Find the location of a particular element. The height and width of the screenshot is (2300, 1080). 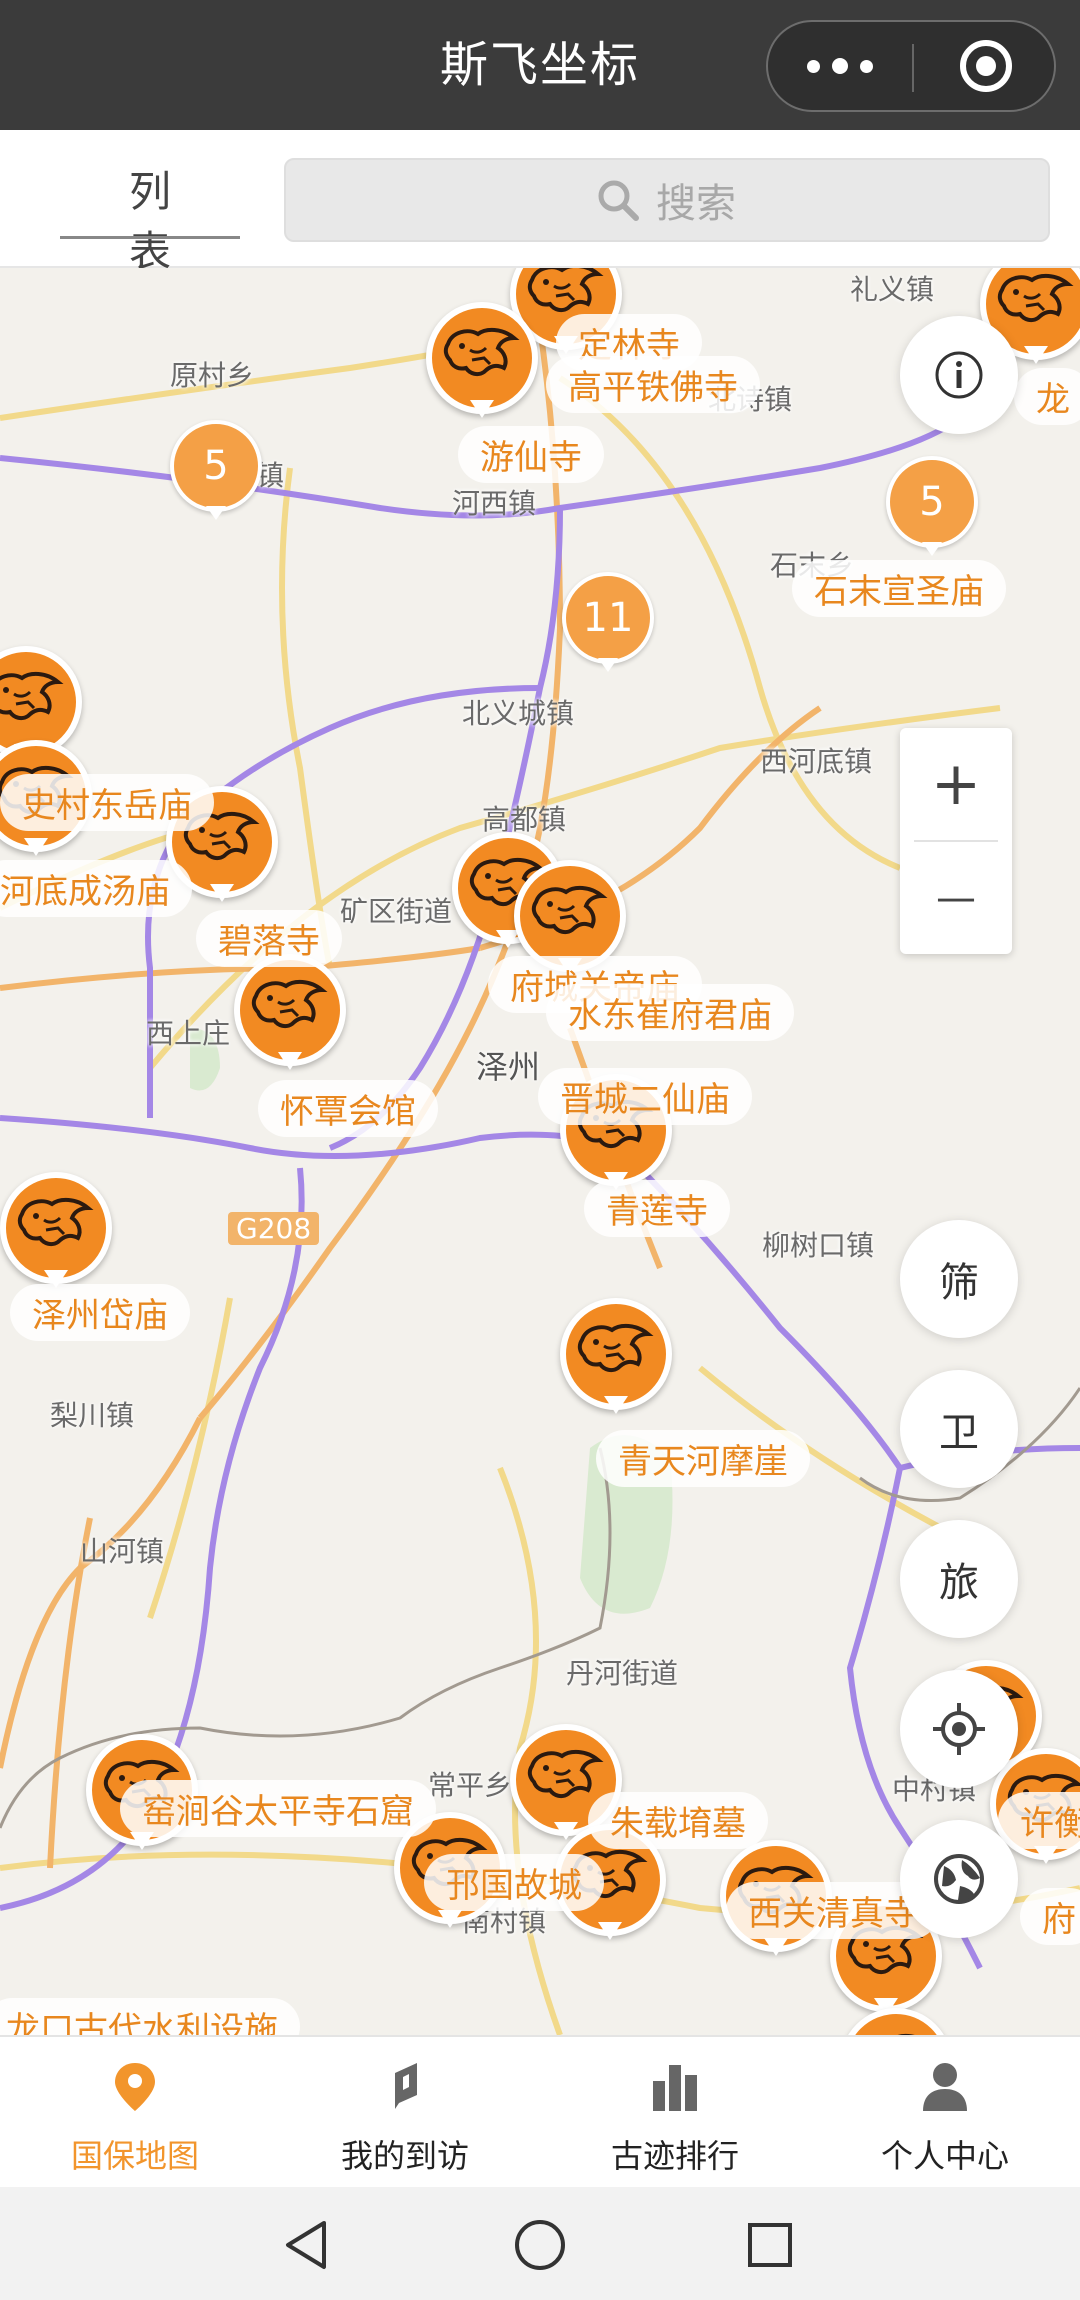

search-placeholder: 搜索 is located at coordinates (696, 204).